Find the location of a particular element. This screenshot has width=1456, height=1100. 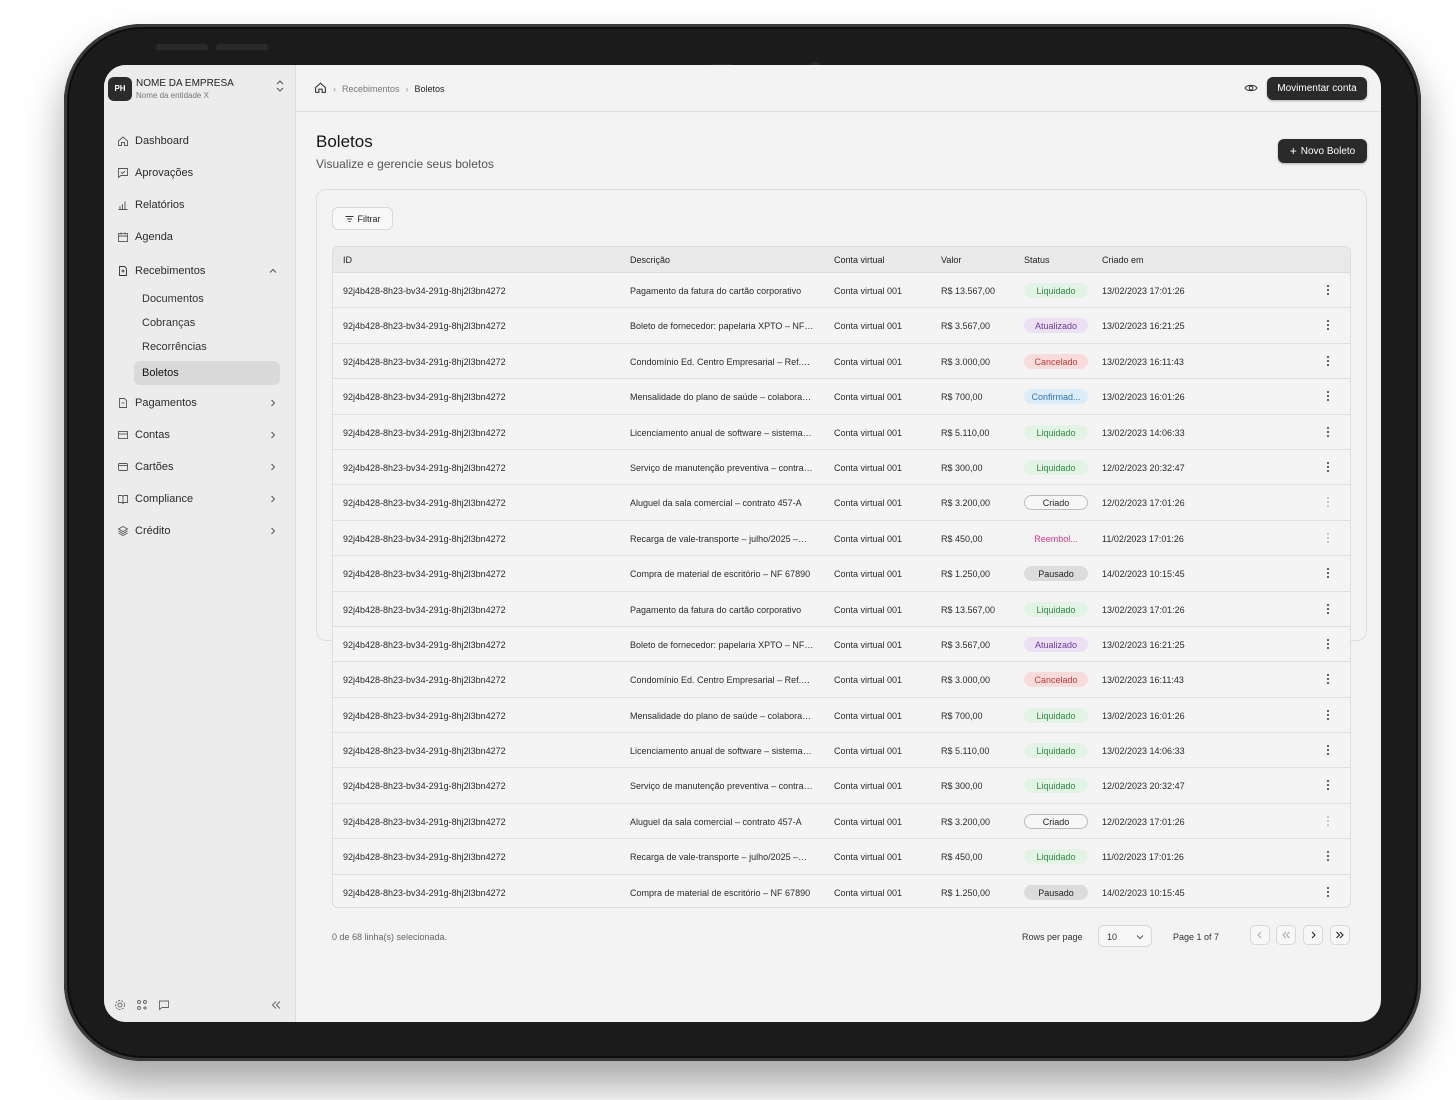

cell-valor: R$ 3.200,00 is located at coordinates (966, 821).